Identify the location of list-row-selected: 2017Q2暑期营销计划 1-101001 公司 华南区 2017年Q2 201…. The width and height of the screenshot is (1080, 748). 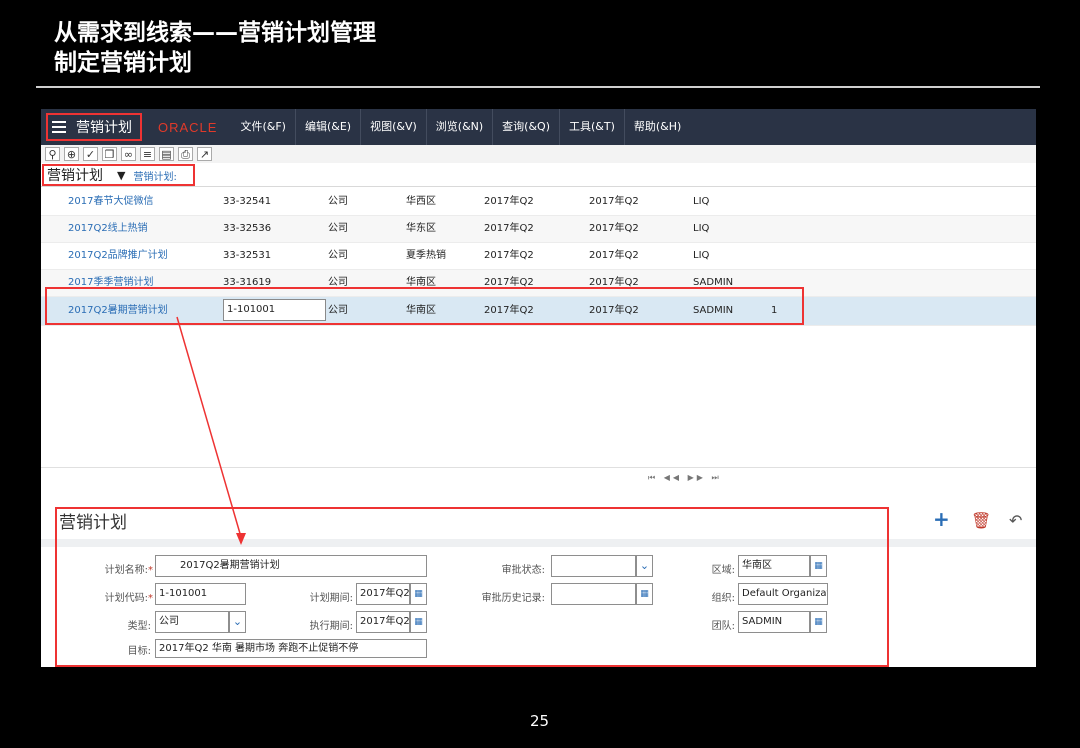
(538, 311).